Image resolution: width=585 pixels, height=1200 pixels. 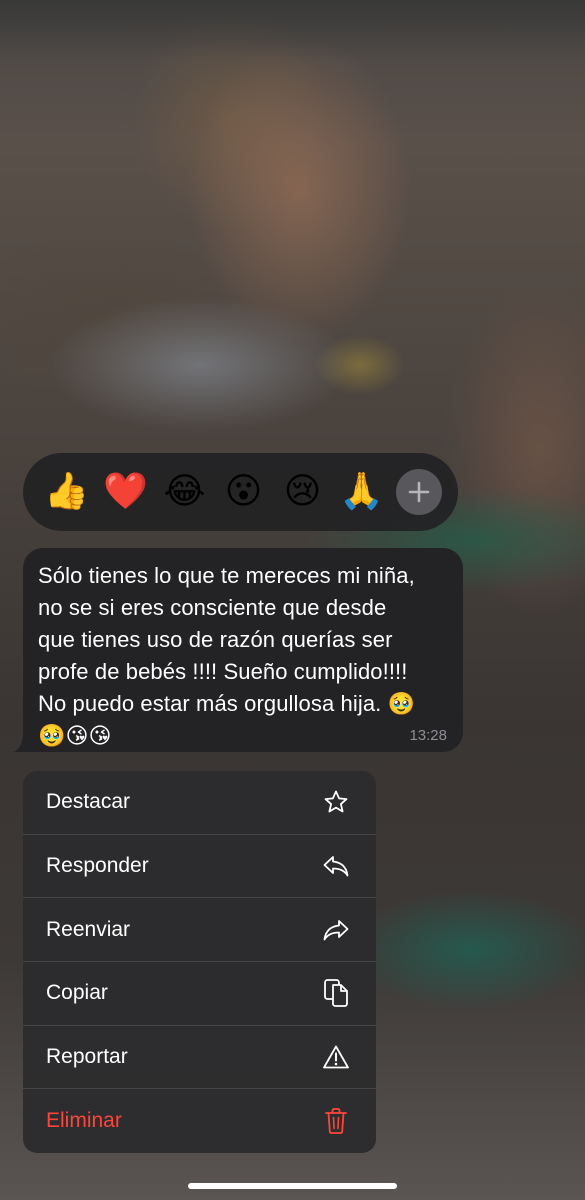 What do you see at coordinates (336, 866) in the screenshot?
I see `reply-icon` at bounding box center [336, 866].